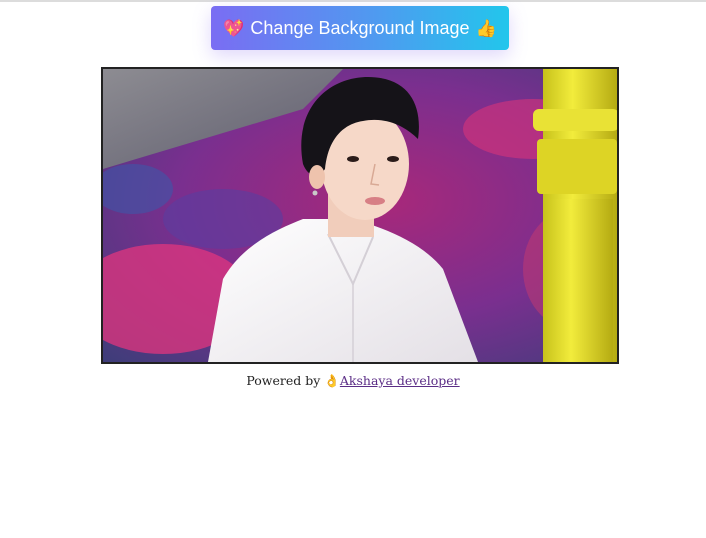 The image size is (706, 538). I want to click on top-divider, so click(353, 1).